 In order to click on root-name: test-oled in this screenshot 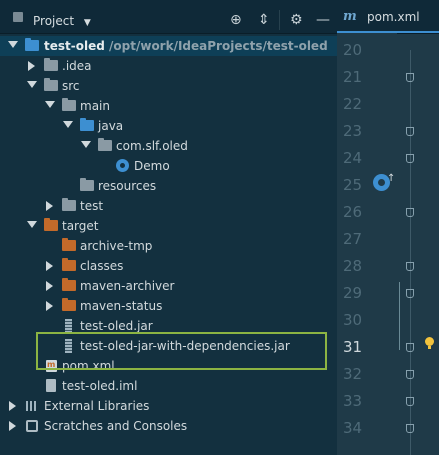, I will do `click(74, 46)`.